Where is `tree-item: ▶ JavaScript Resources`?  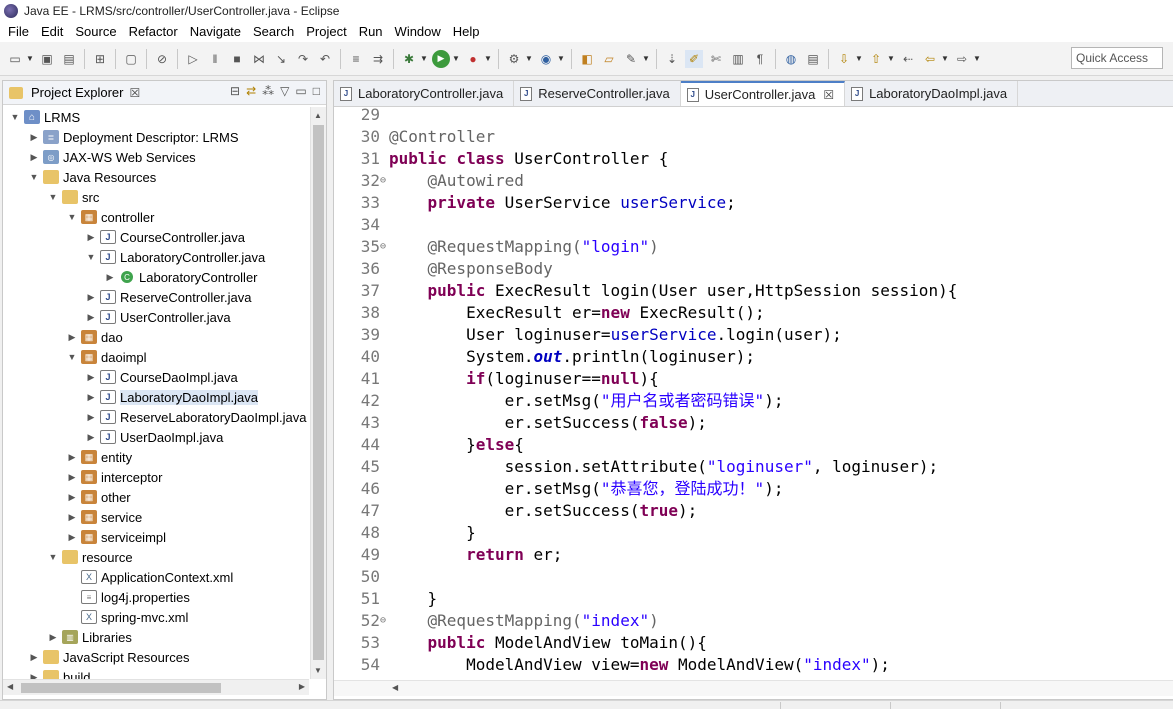
tree-item: ▶ JavaScript Resources is located at coordinates (109, 657).